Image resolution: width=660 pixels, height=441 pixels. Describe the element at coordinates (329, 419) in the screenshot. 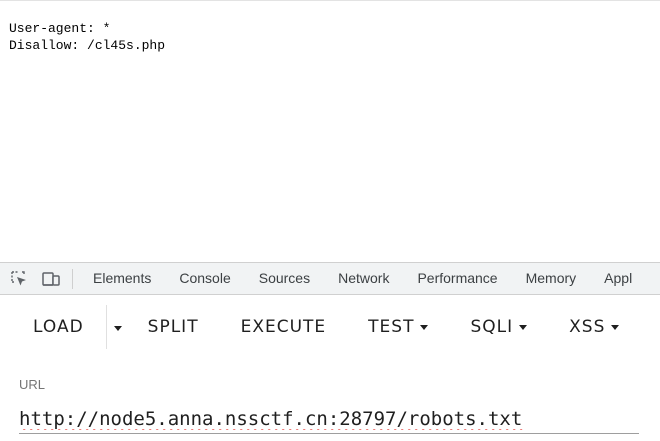

I see `url-input` at that location.